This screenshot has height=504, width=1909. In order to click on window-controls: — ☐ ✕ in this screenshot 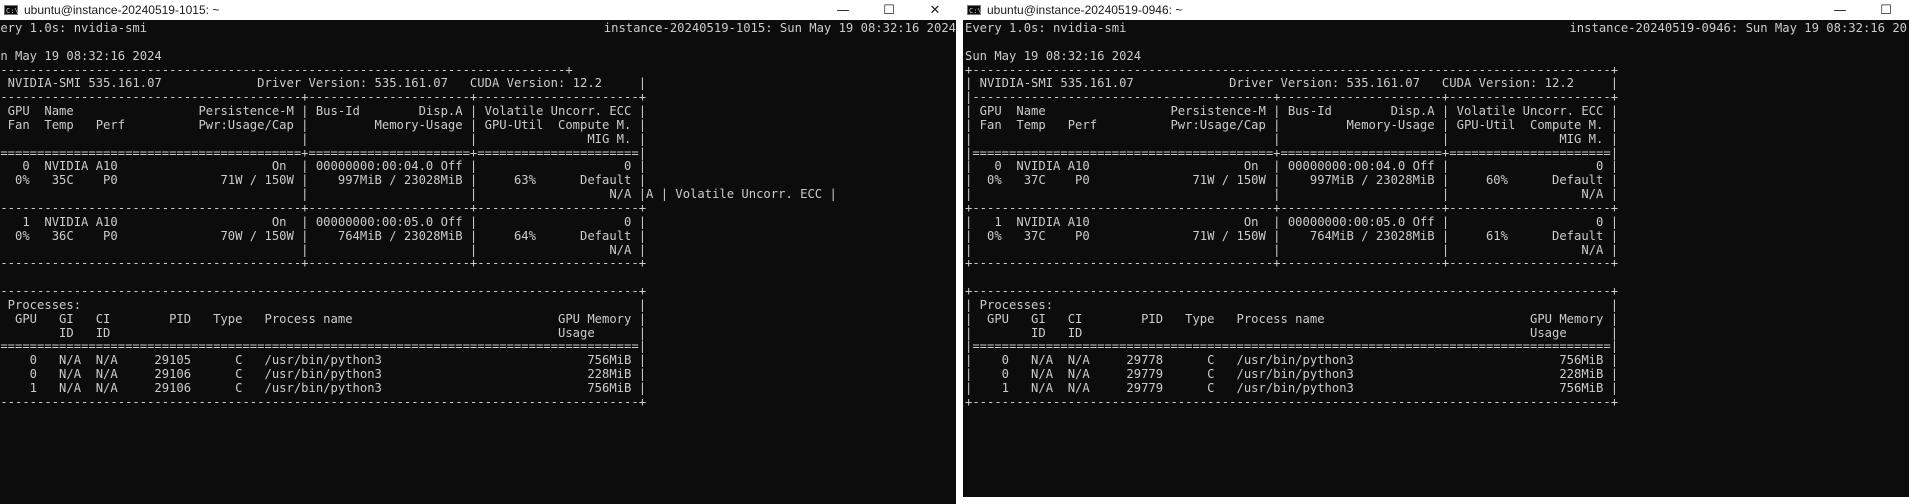, I will do `click(889, 10)`.